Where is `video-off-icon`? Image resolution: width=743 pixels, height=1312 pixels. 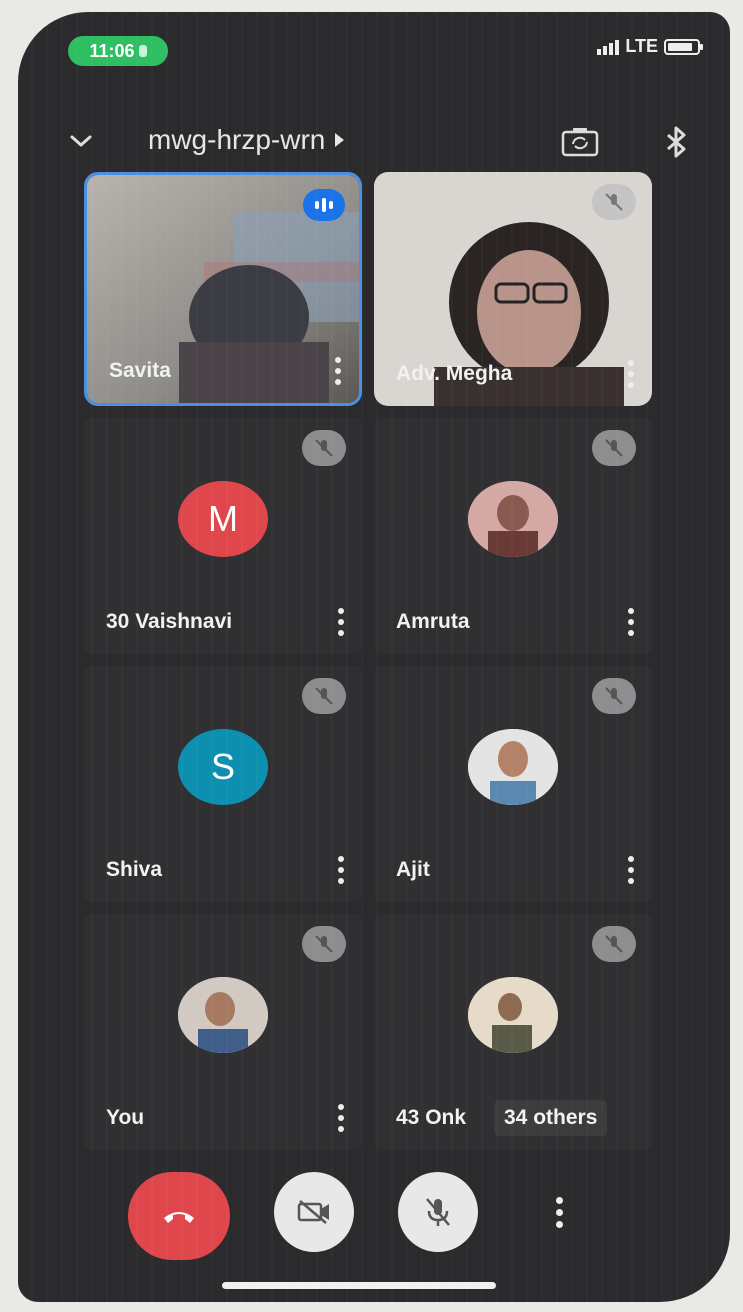 video-off-icon is located at coordinates (313, 1212).